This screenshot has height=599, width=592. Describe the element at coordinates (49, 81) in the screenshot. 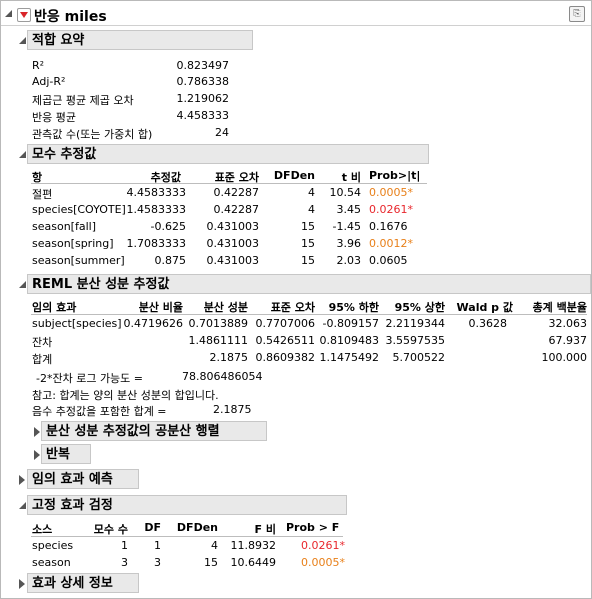

I see `fit-label: Adj-R²` at that location.